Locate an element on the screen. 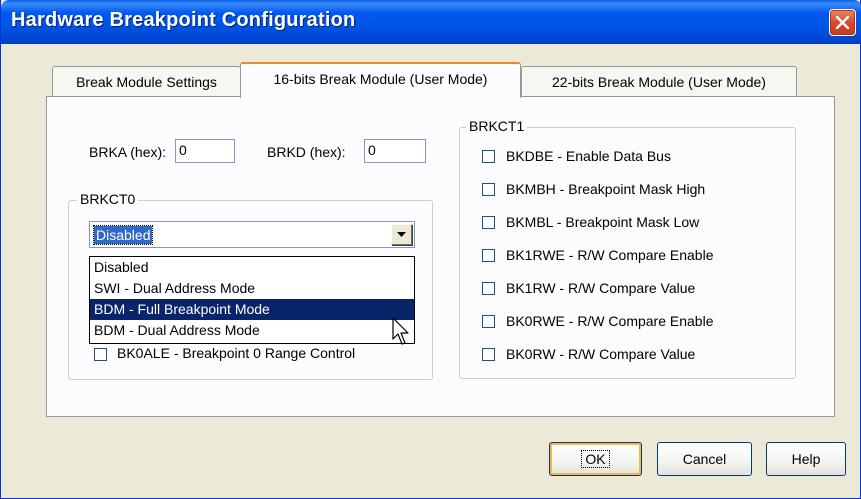 The height and width of the screenshot is (499, 861). brkct0-title: BRKCT0 is located at coordinates (108, 199).